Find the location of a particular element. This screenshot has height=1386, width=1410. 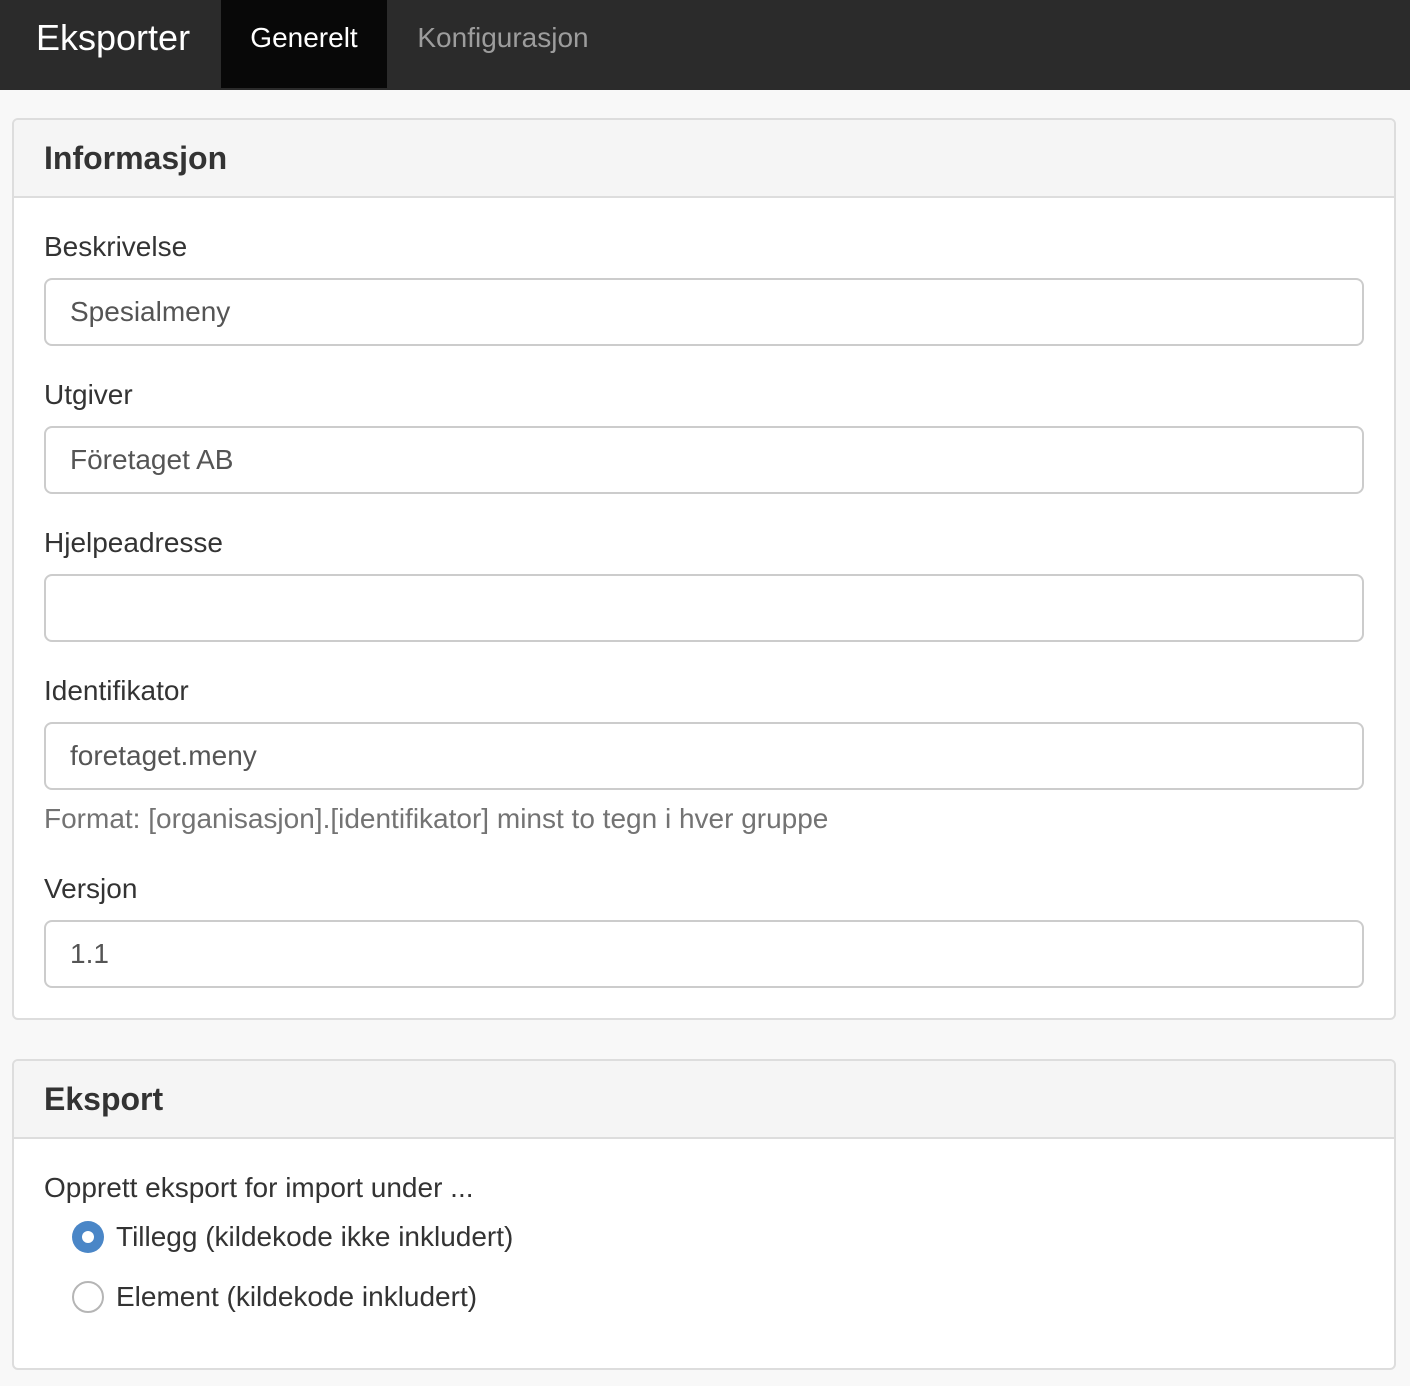

hjelpeadresse-label: Hjelpeadresse is located at coordinates (133, 542).